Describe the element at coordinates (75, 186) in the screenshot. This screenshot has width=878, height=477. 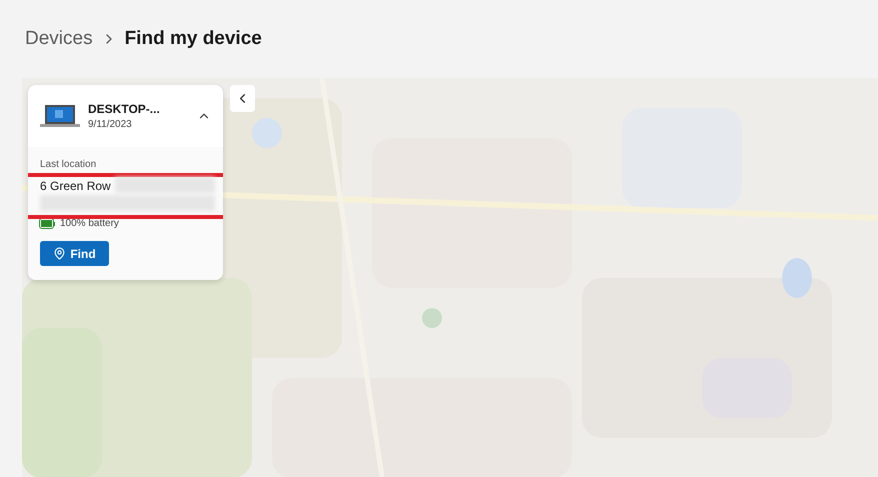
I see `address-text: 6 Green Row` at that location.